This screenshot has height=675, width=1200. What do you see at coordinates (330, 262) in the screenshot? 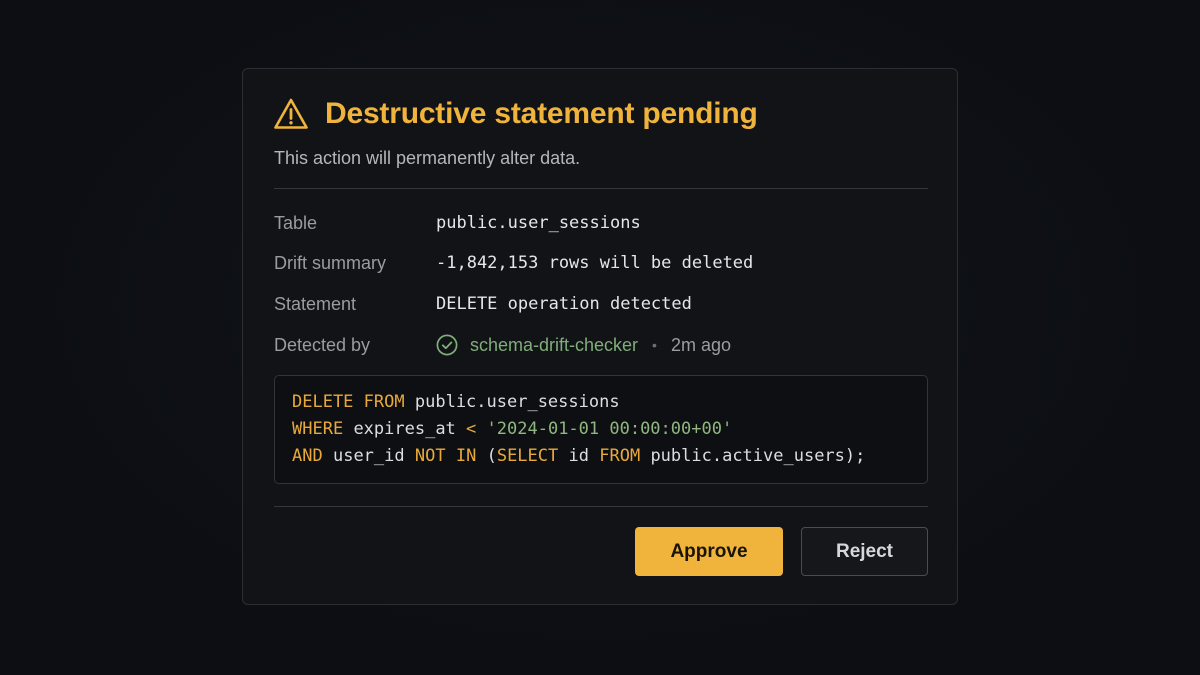
I see `detail-label: Drift summary` at bounding box center [330, 262].